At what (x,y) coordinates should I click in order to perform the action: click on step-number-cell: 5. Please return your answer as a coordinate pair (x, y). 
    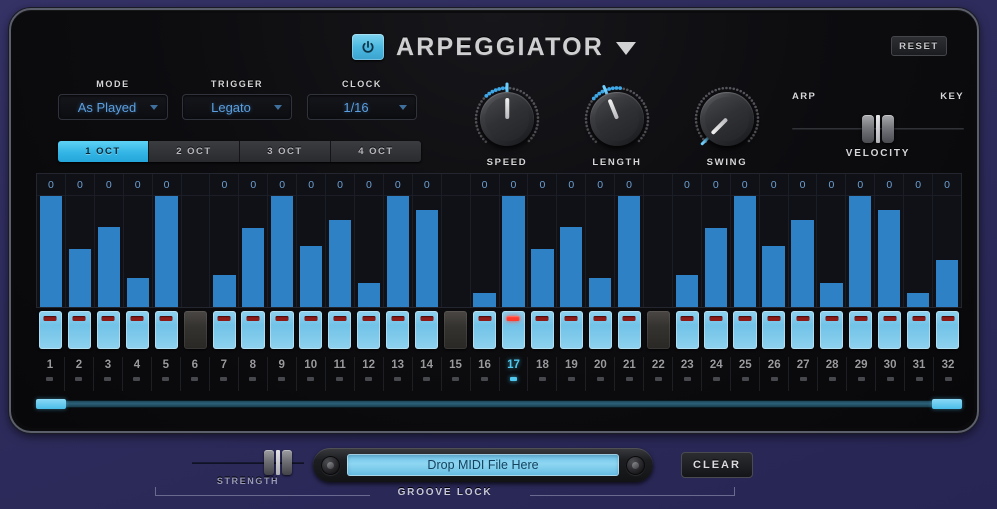
    Looking at the image, I should click on (166, 374).